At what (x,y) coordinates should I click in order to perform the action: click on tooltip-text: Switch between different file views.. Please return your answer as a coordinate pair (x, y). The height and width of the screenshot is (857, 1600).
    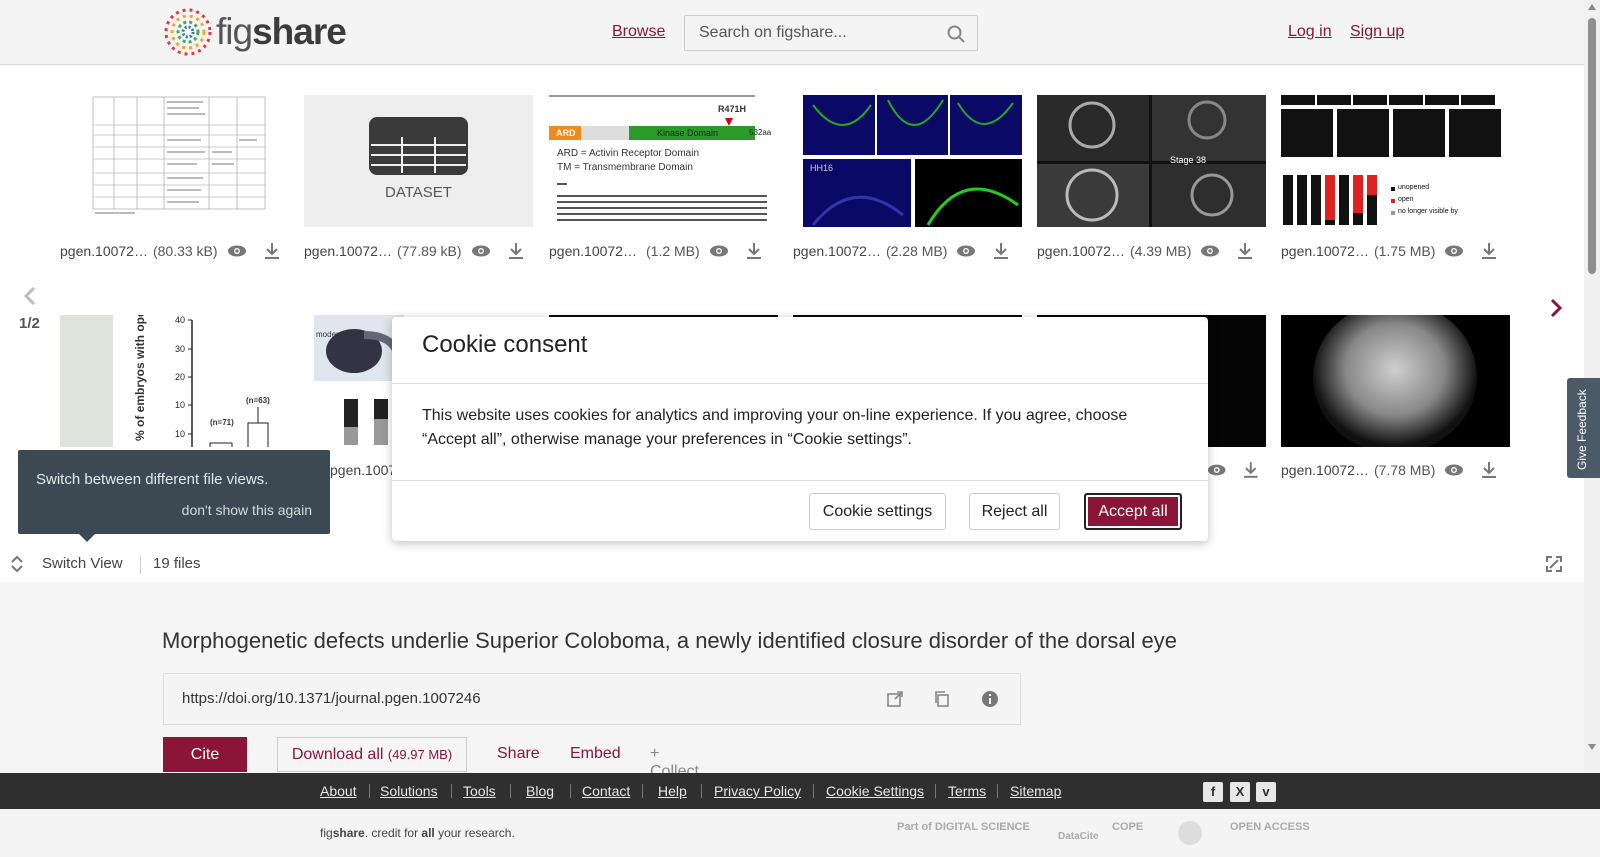
    Looking at the image, I should click on (152, 479).